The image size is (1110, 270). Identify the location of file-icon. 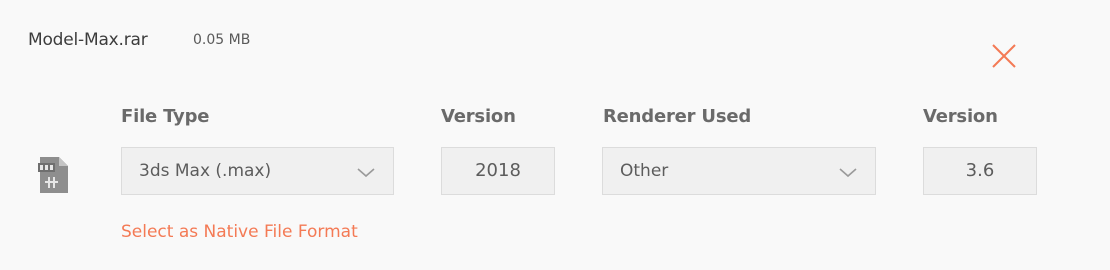
(54, 175).